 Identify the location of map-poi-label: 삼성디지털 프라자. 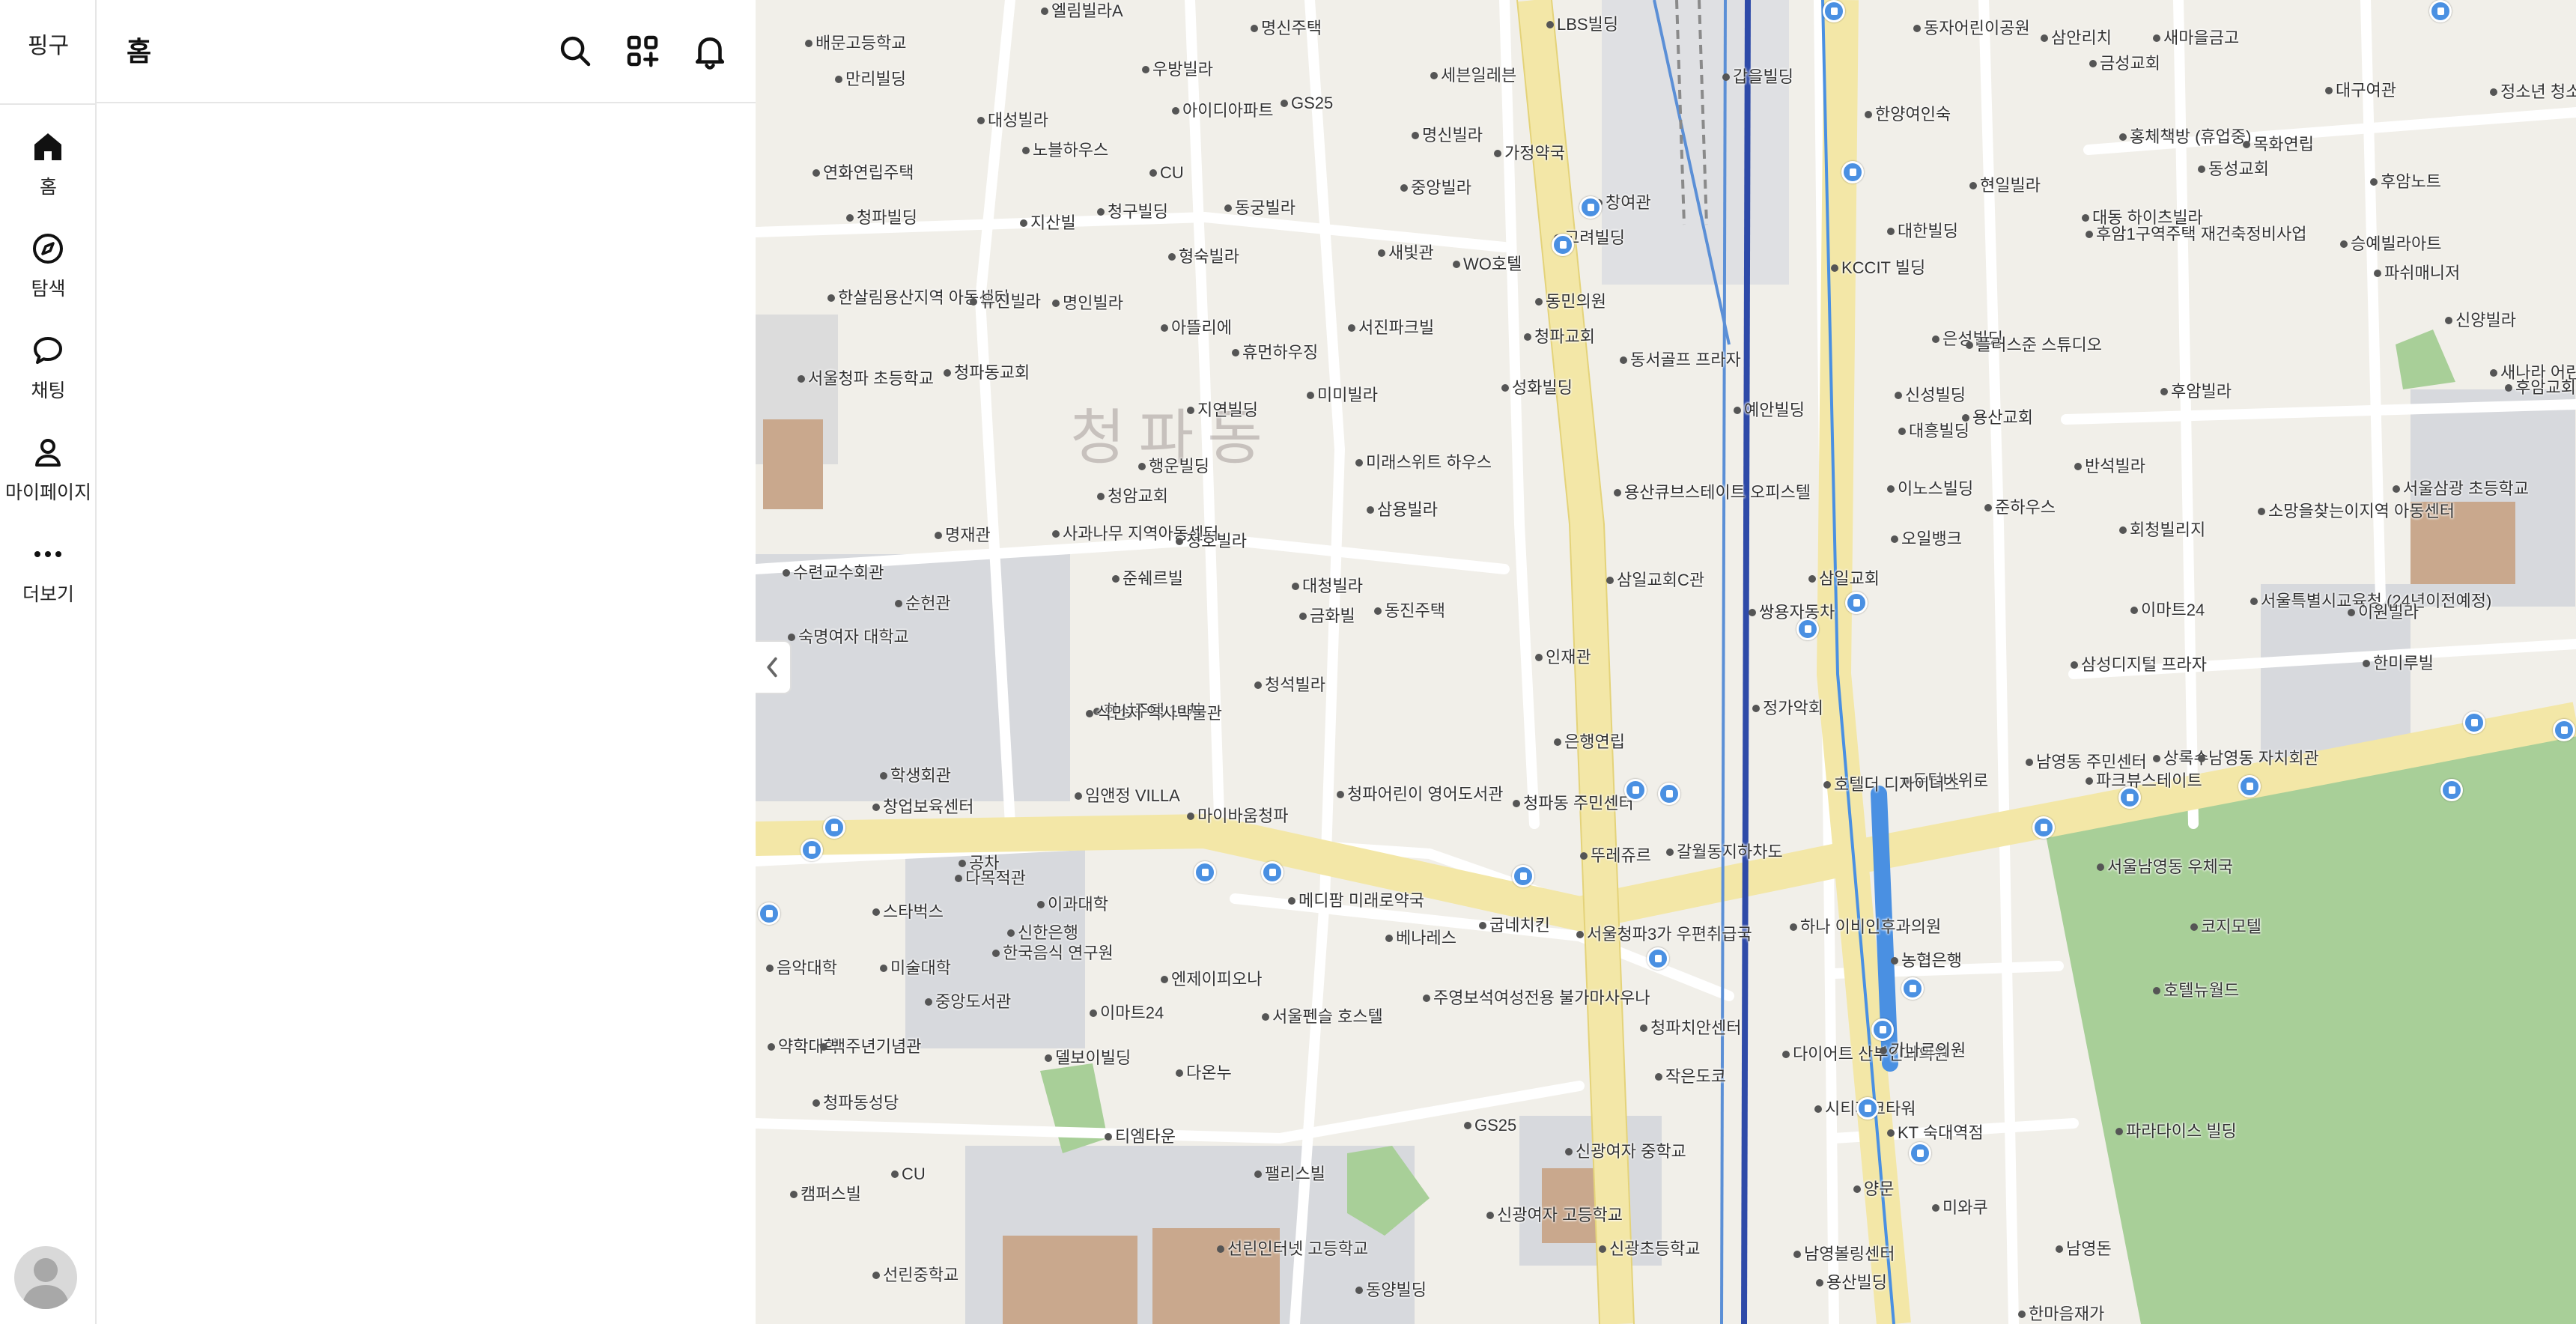
(2144, 664).